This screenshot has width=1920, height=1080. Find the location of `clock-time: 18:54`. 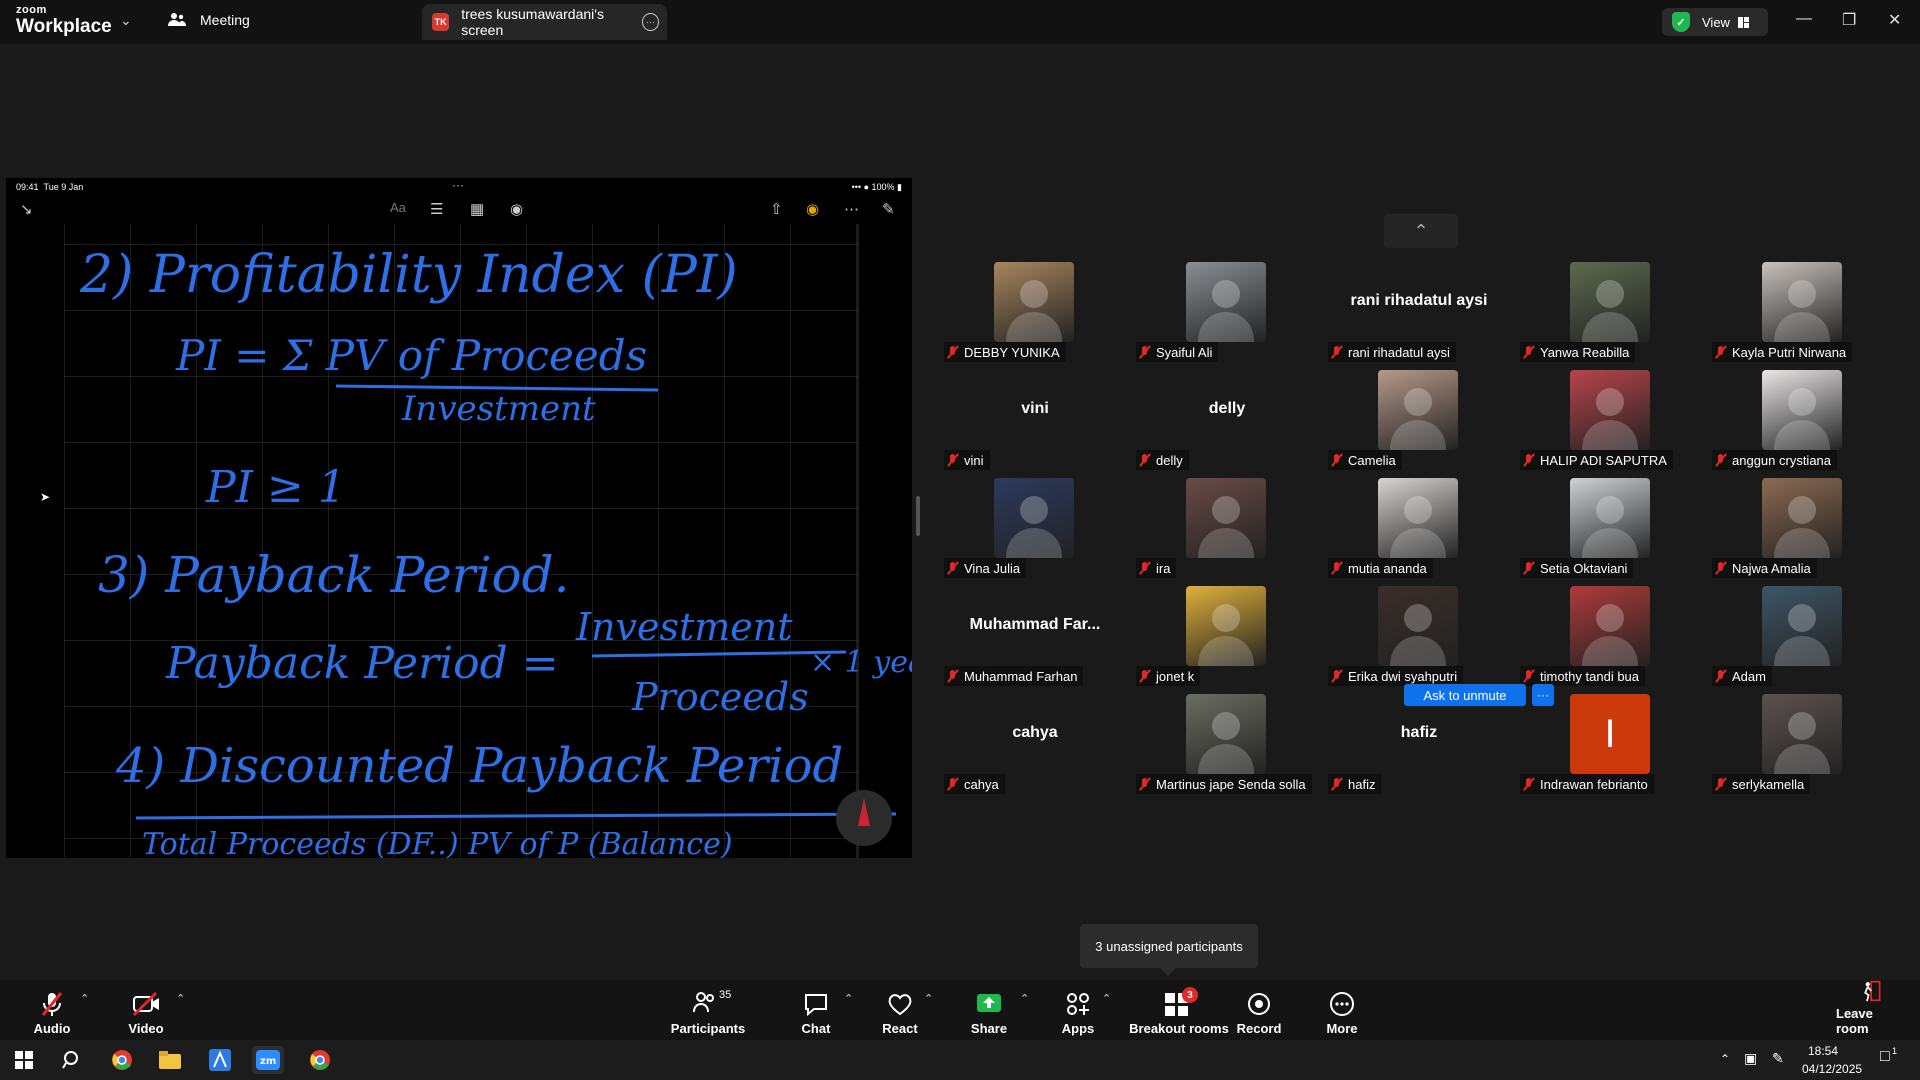

clock-time: 18:54 is located at coordinates (1823, 1051).